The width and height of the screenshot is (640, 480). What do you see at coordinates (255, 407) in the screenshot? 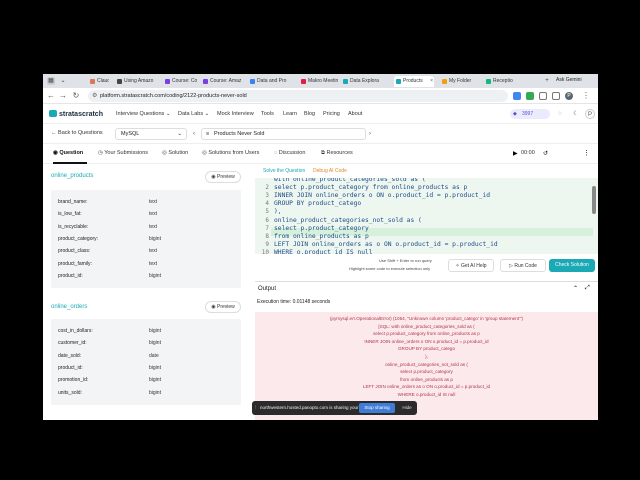
I see `drag-handle-icon: ⁞` at bounding box center [255, 407].